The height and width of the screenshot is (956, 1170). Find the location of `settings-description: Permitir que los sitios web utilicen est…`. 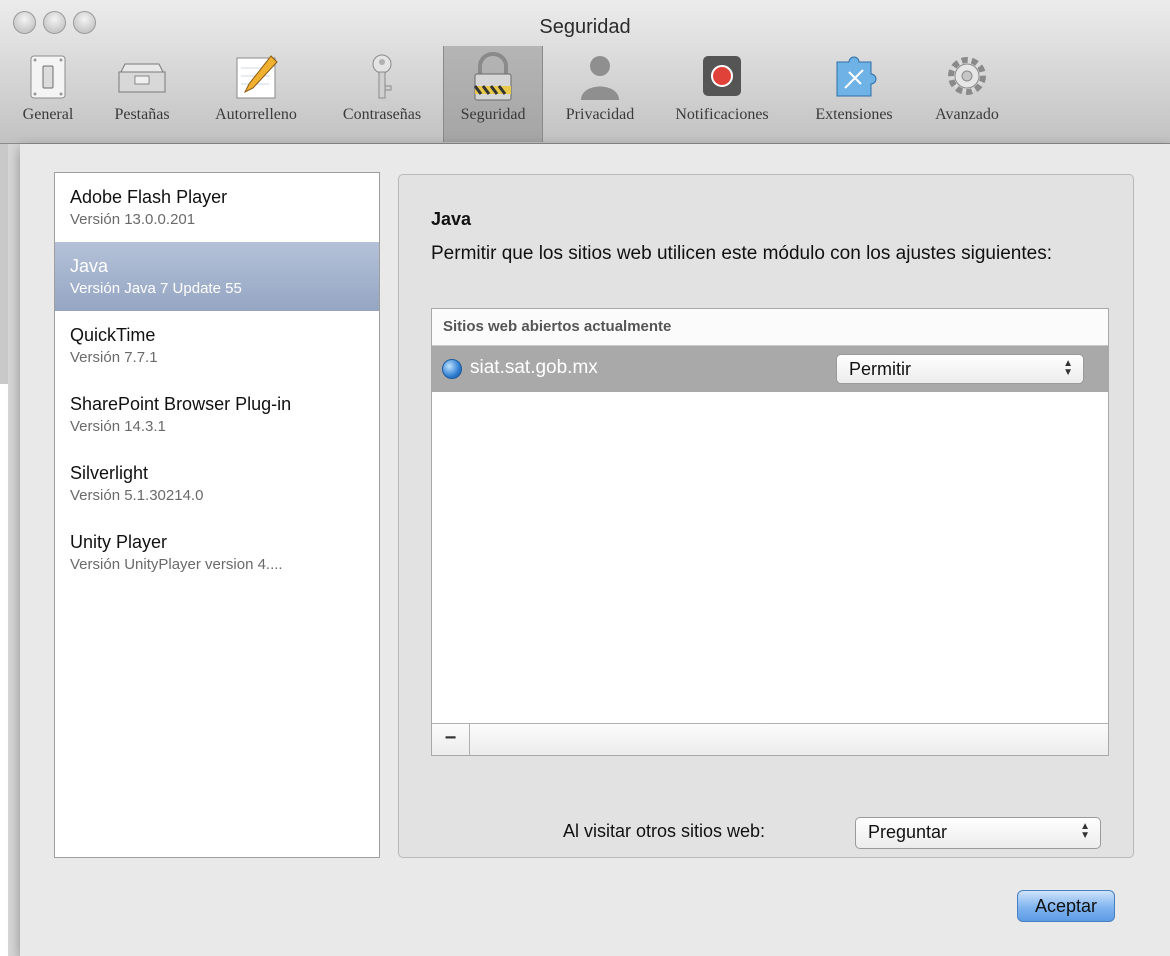

settings-description: Permitir que los sitios web utilicen est… is located at coordinates (741, 253).